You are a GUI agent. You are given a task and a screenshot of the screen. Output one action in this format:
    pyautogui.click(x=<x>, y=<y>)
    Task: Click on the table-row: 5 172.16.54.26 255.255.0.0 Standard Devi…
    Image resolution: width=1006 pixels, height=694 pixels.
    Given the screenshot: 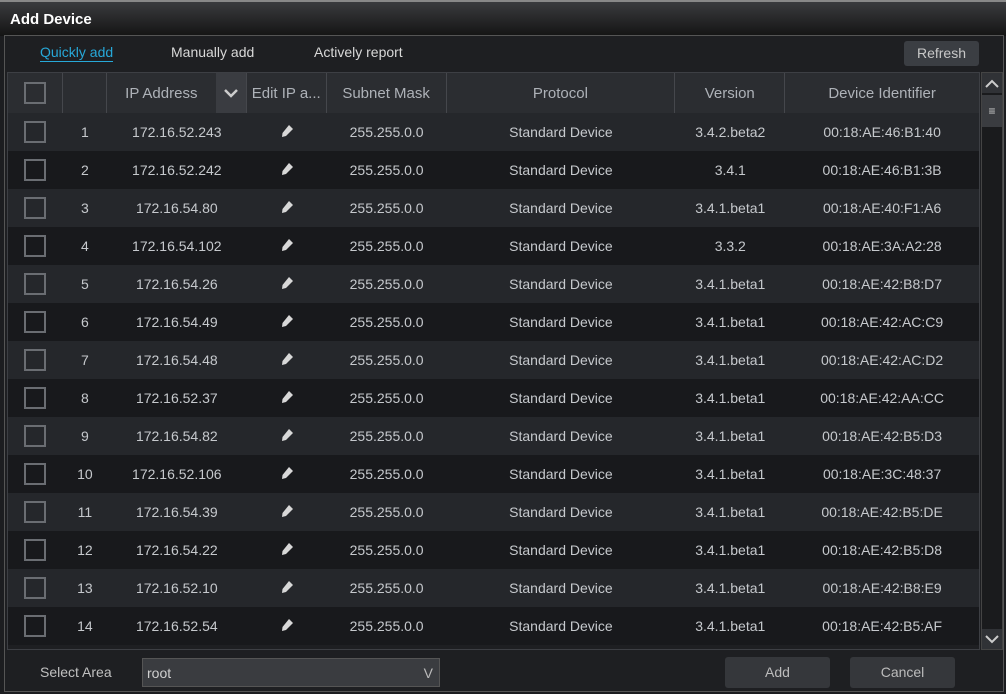 What is the action you would take?
    pyautogui.click(x=493, y=284)
    